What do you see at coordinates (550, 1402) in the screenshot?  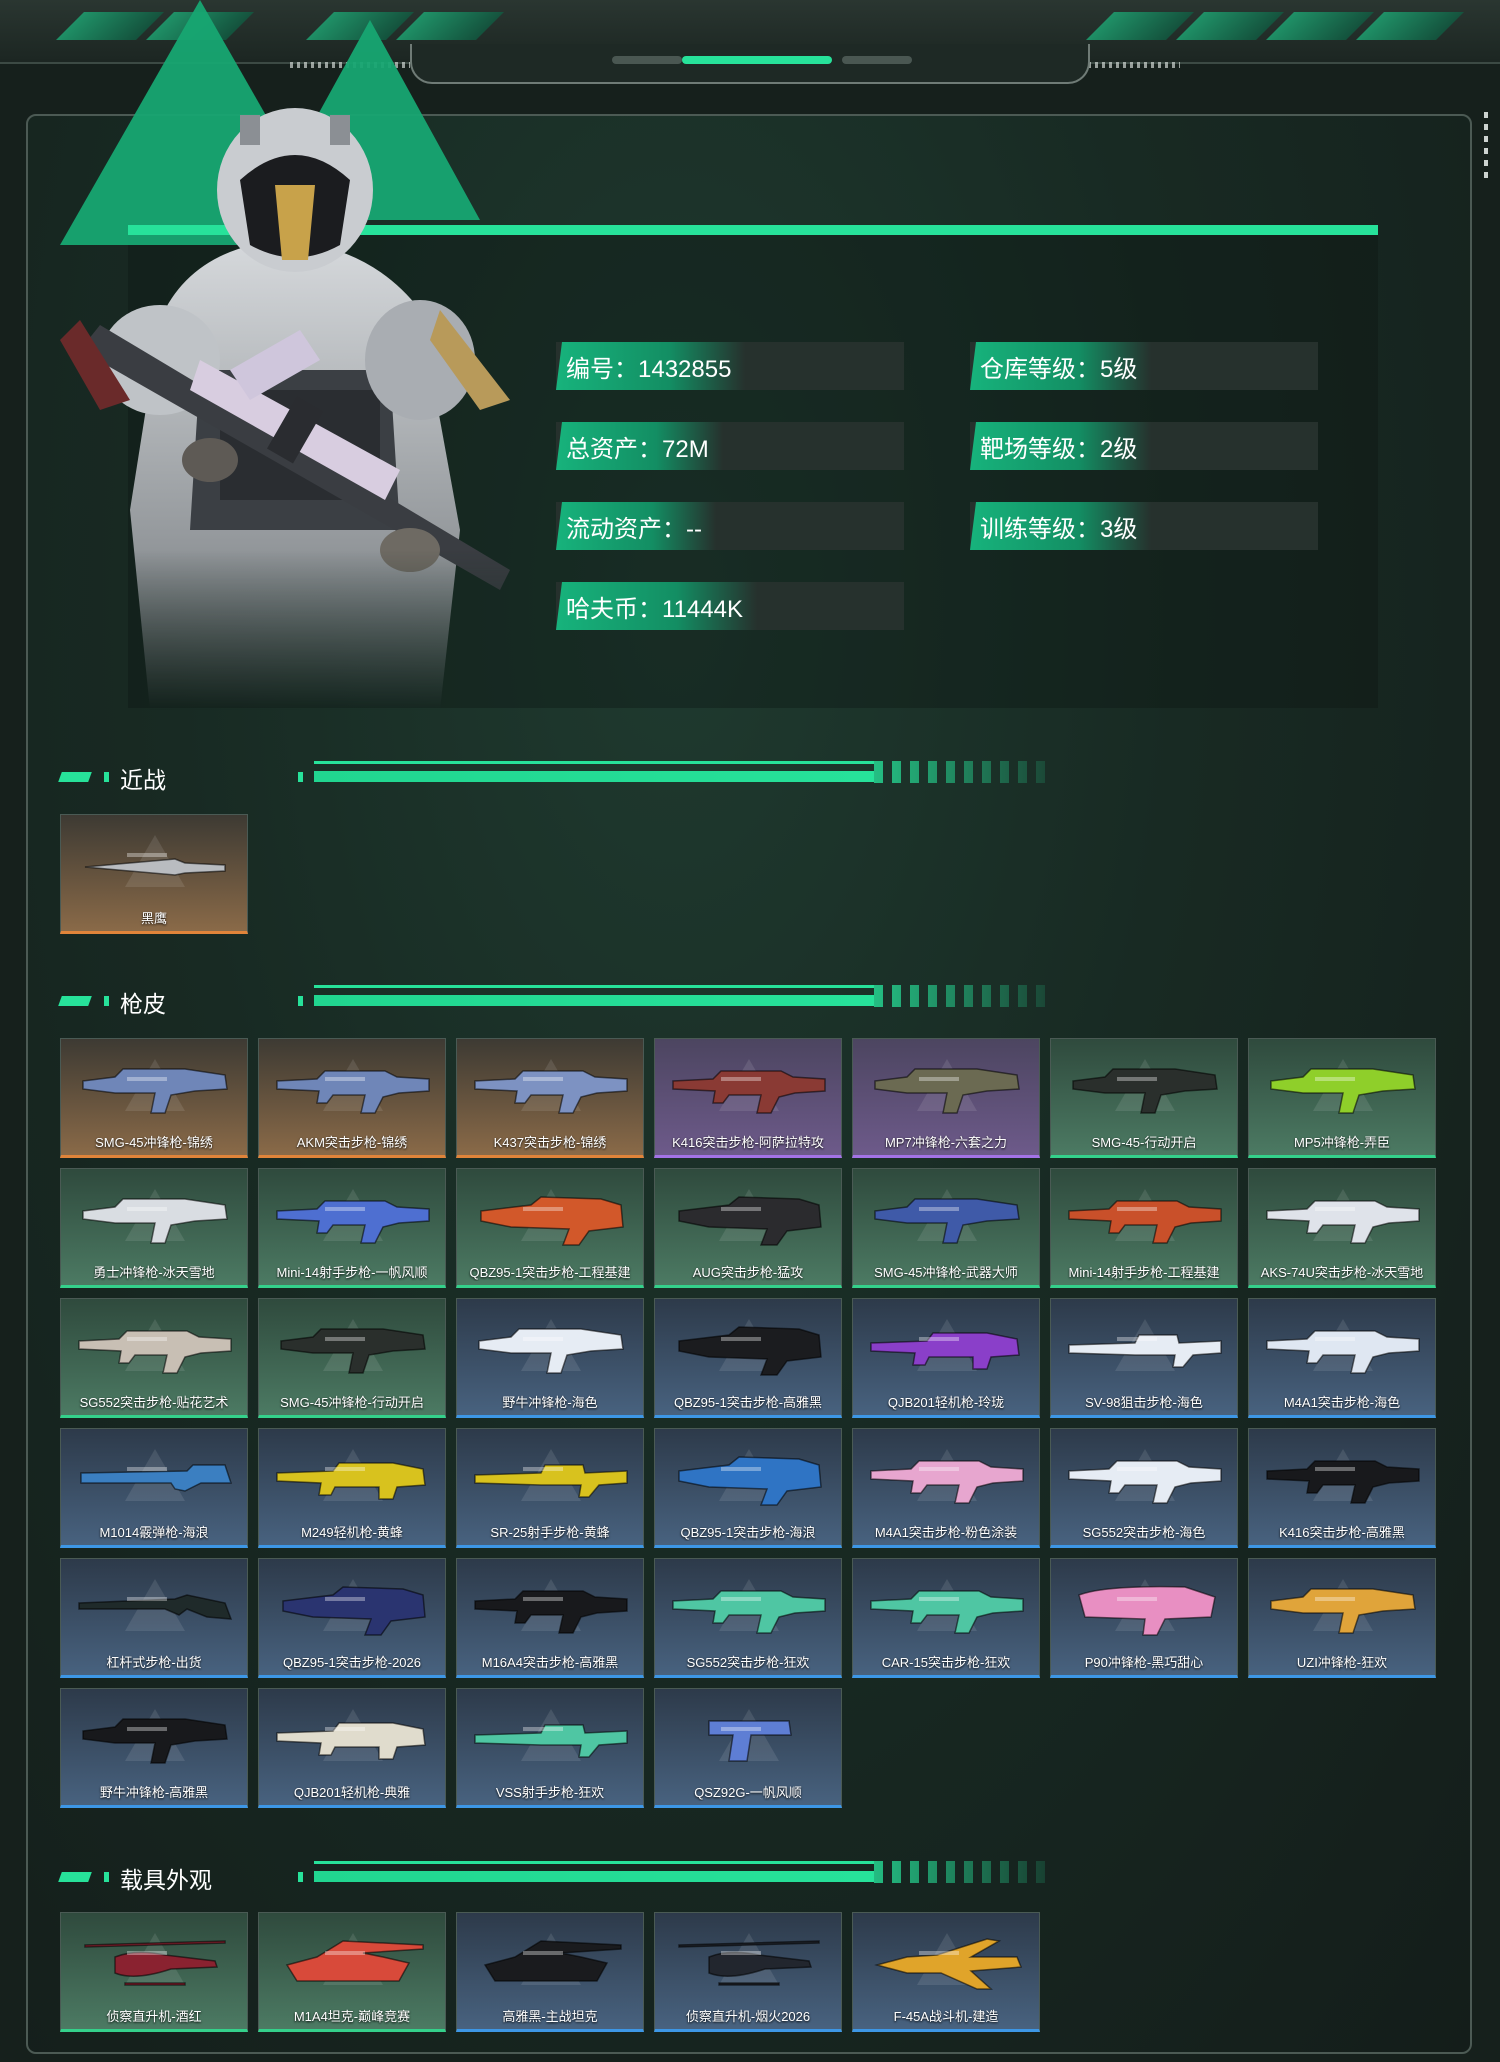 I see `gun-skin-name: 野牛冲锋枪-海色` at bounding box center [550, 1402].